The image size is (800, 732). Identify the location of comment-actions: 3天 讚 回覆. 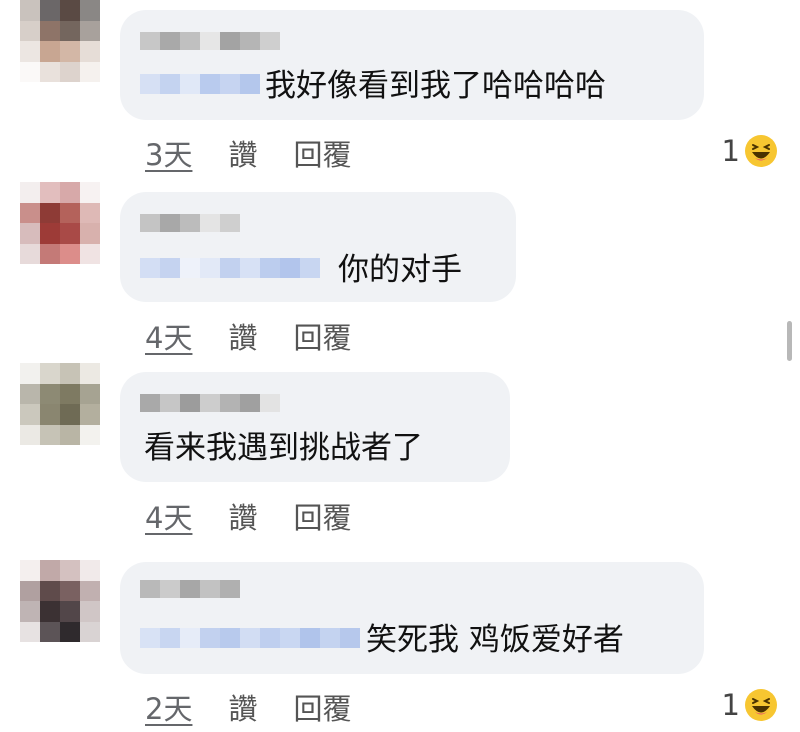
(248, 153).